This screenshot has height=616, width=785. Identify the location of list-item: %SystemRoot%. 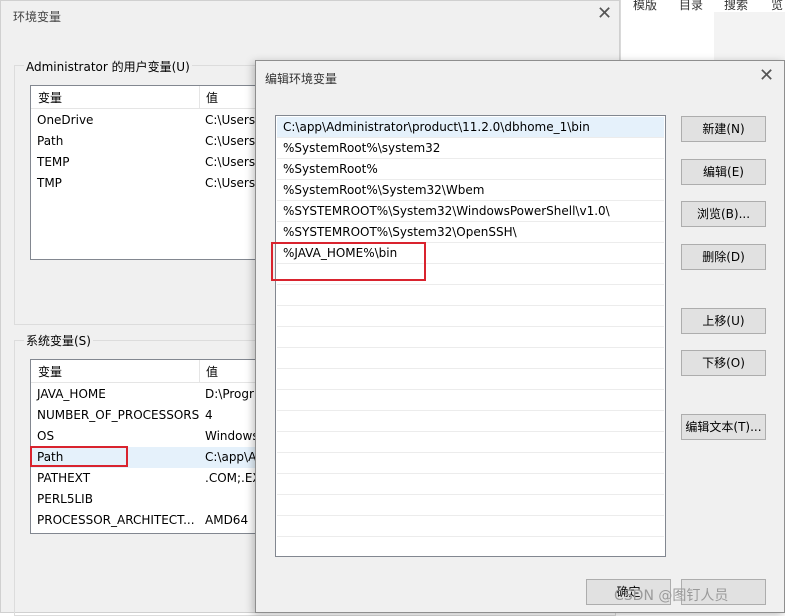
(470, 169).